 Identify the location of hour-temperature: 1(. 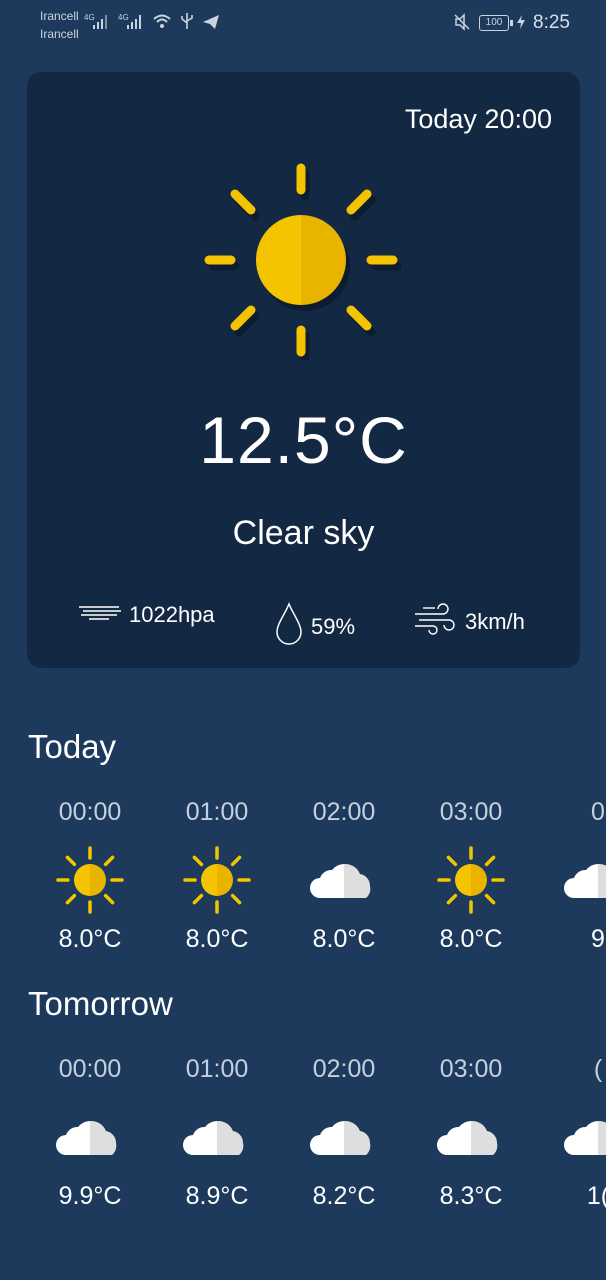
(596, 1196).